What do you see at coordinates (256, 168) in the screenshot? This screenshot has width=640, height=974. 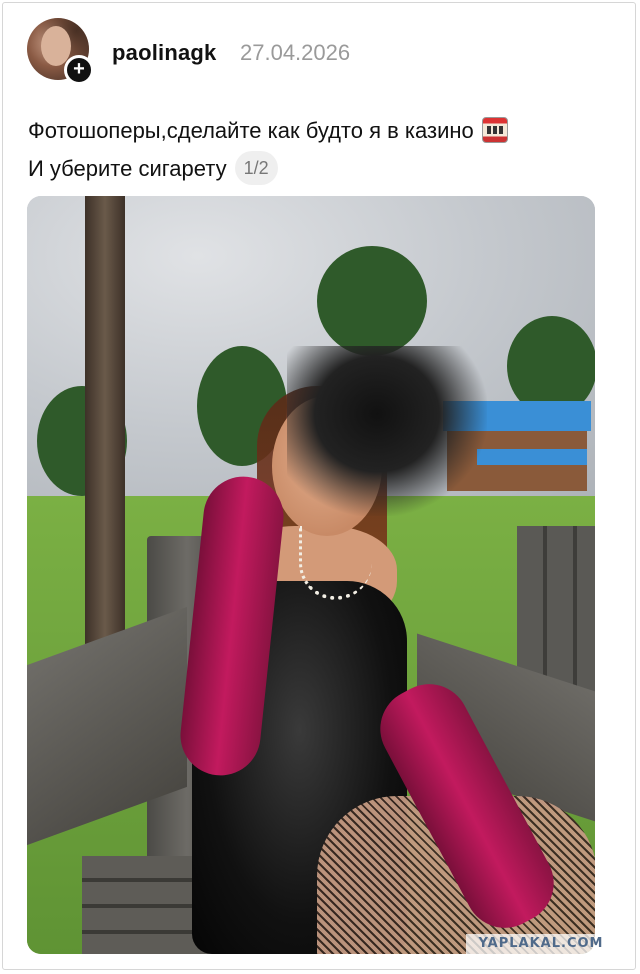 I see `image-pager: 1/2` at bounding box center [256, 168].